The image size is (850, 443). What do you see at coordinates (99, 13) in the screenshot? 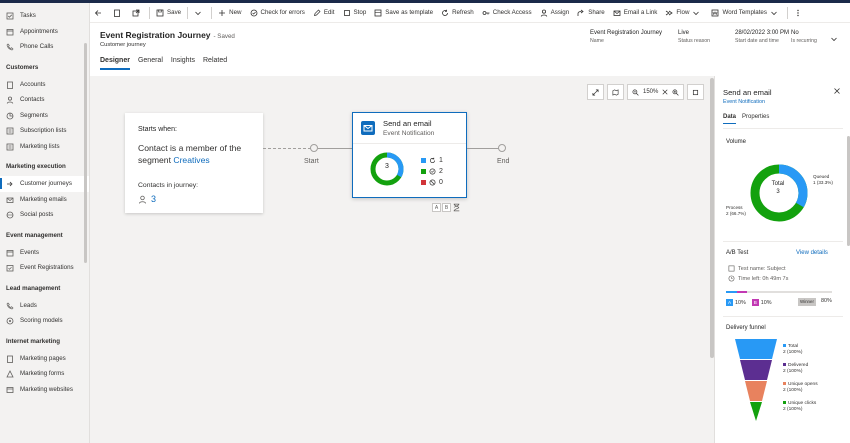
I see `back-button` at bounding box center [99, 13].